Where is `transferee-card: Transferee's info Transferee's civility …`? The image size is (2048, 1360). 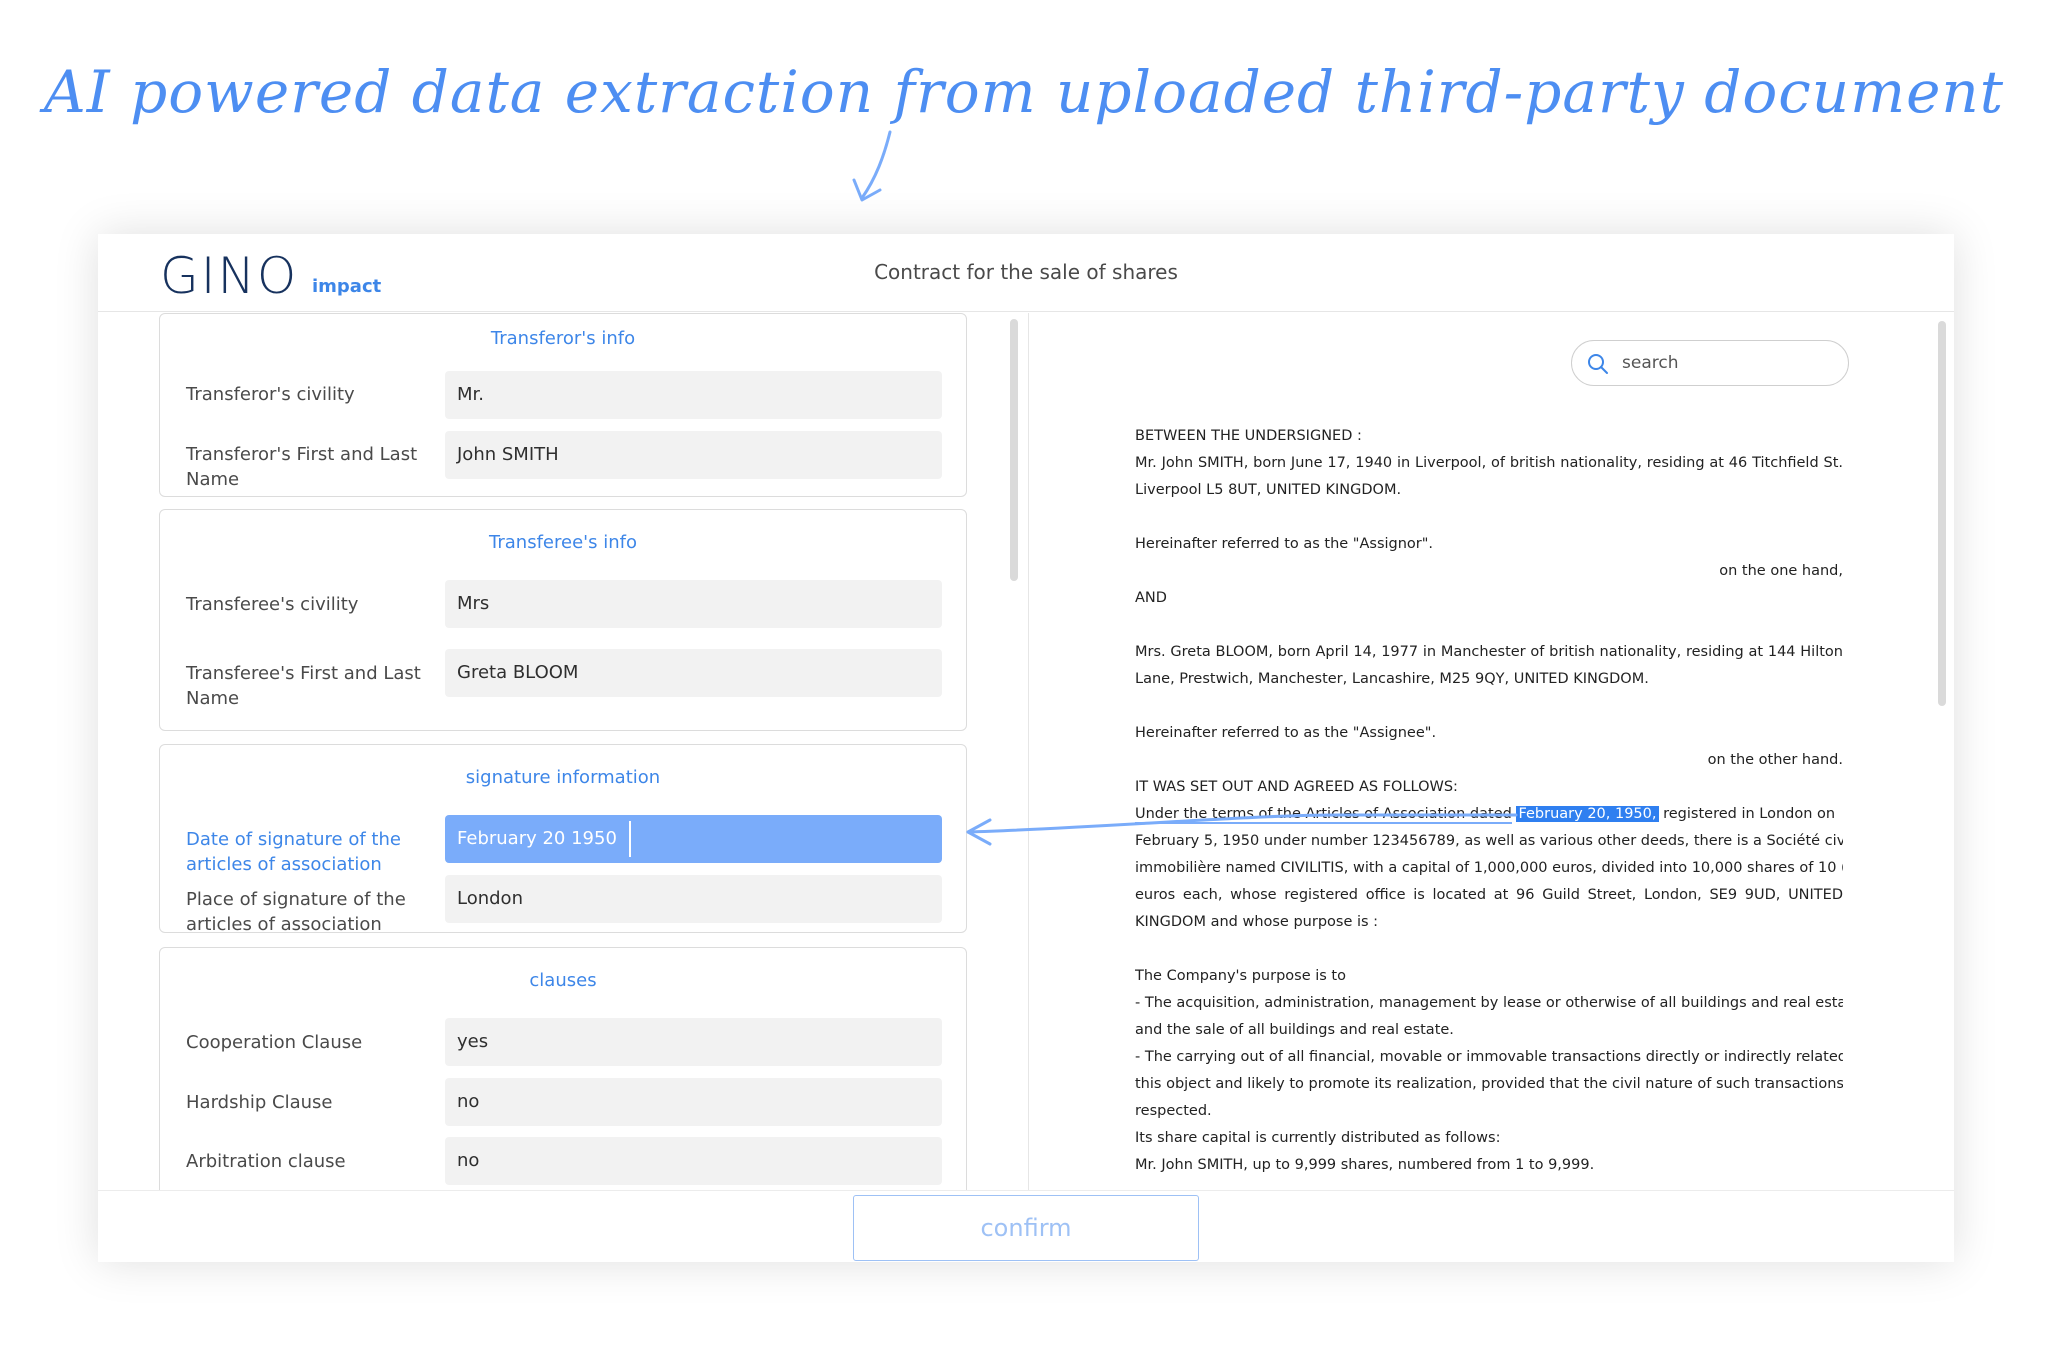
transferee-card: Transferee's info Transferee's civility … is located at coordinates (563, 620).